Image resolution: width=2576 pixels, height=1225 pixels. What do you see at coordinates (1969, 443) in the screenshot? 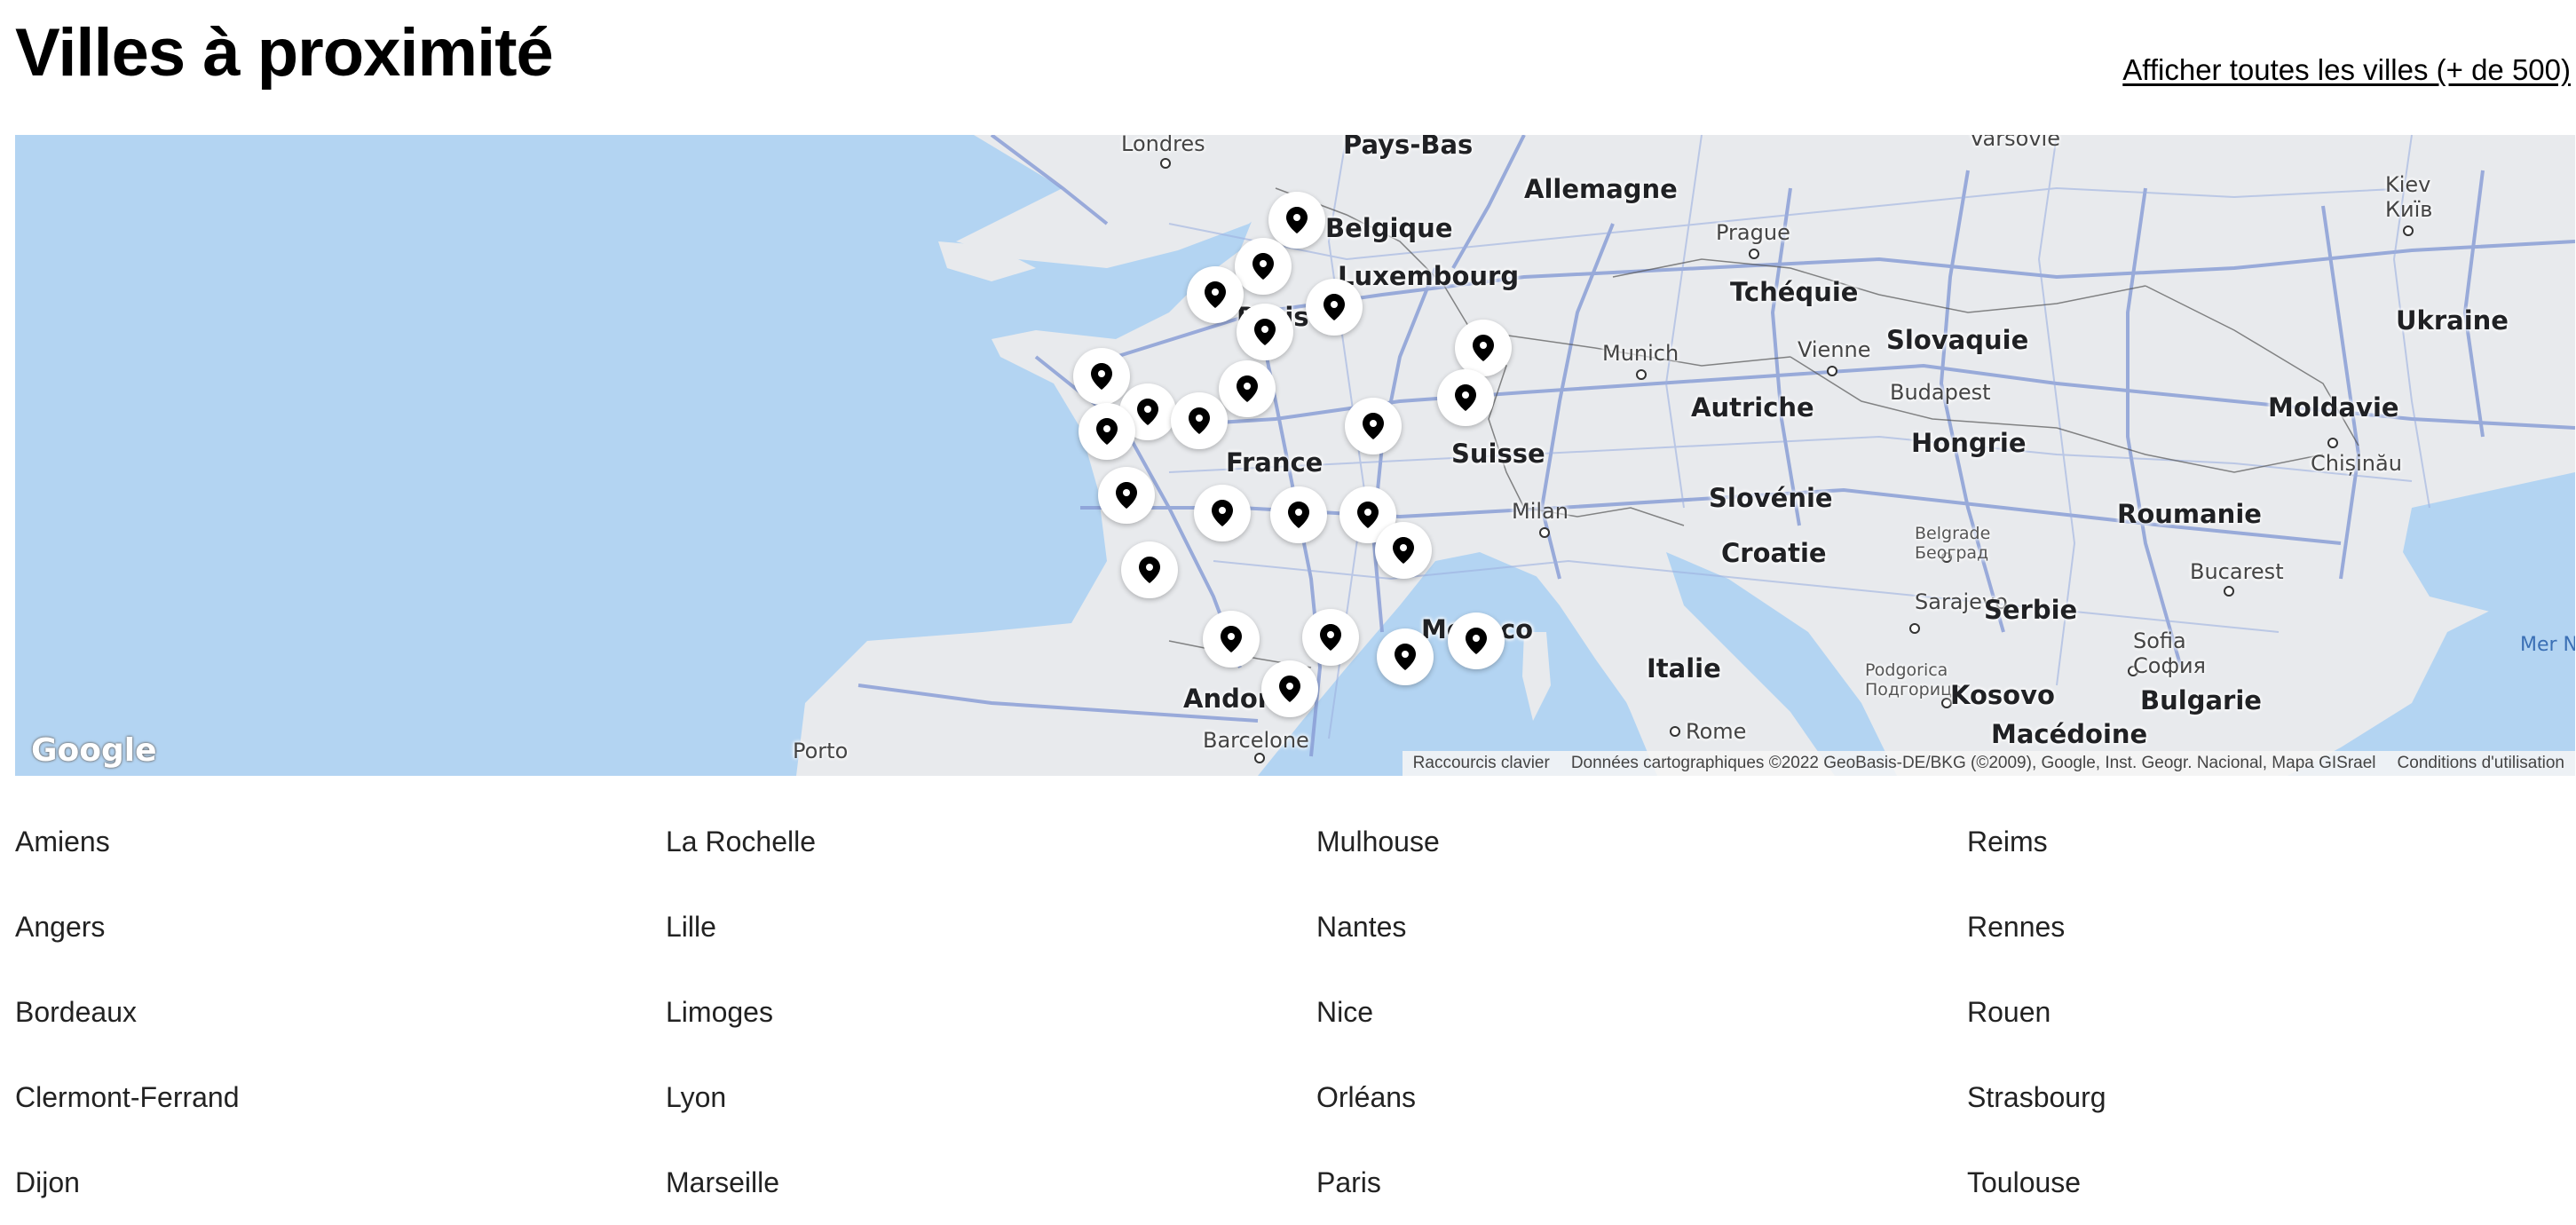
I see `map-label-hongrie: Hongrie` at bounding box center [1969, 443].